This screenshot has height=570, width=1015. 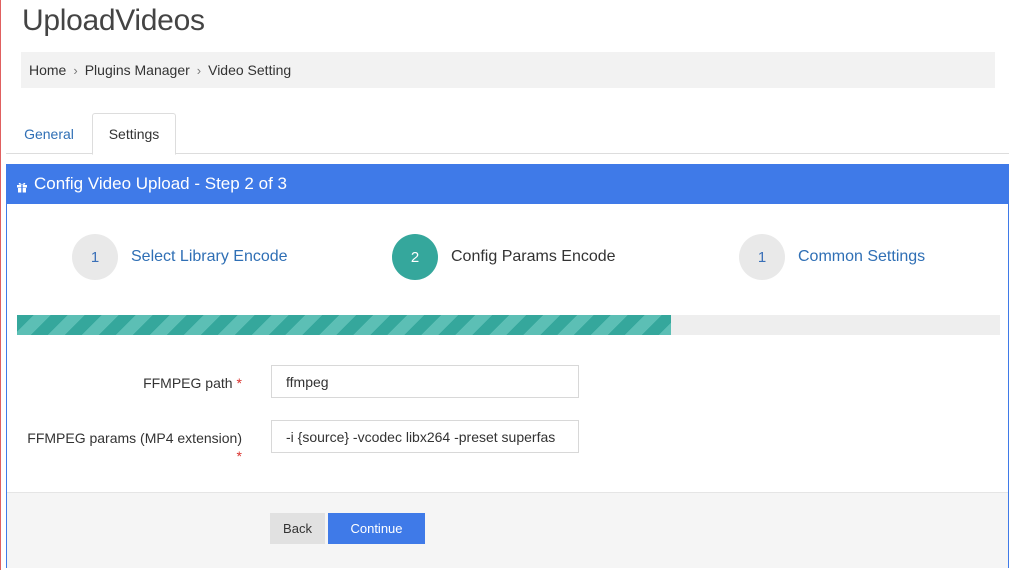 What do you see at coordinates (137, 70) in the screenshot?
I see `breadcrumb-plugins-manager: Plugins Manager` at bounding box center [137, 70].